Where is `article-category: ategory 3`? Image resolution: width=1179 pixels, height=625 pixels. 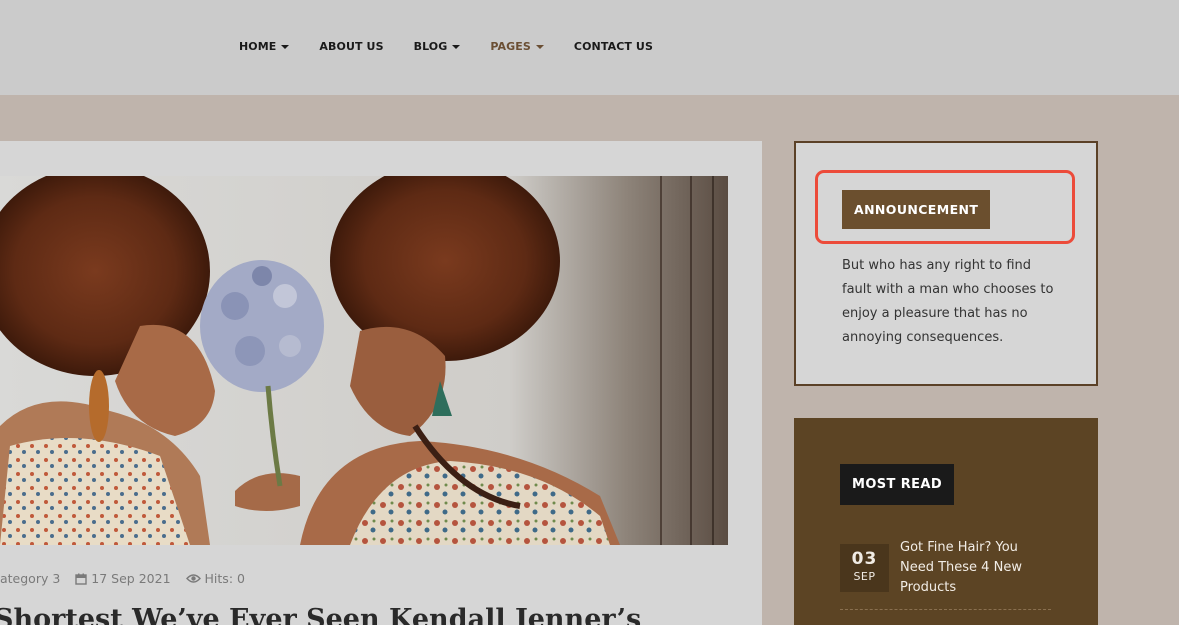 article-category: ategory 3 is located at coordinates (30, 578).